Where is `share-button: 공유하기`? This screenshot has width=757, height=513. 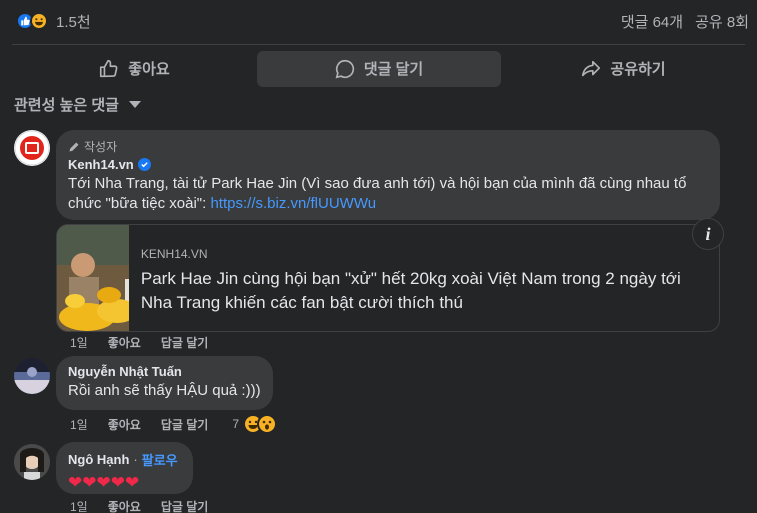 share-button: 공유하기 is located at coordinates (623, 69).